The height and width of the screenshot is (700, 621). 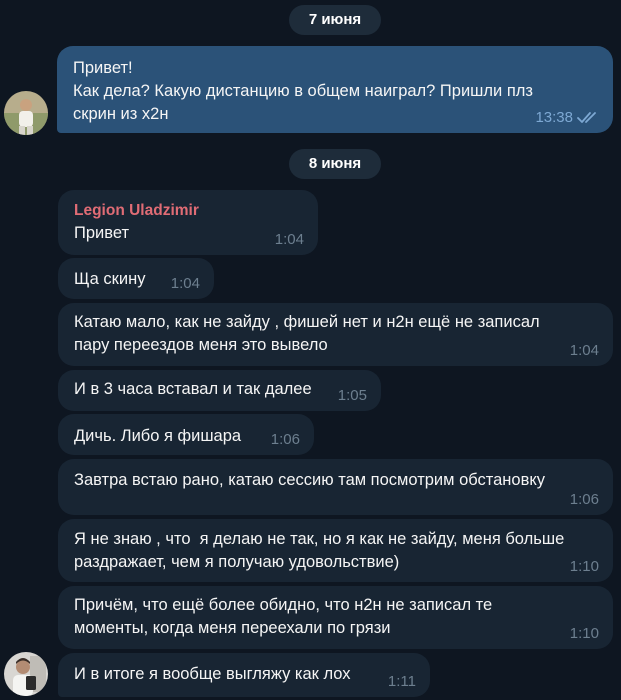 I want to click on own-avatar, so click(x=26, y=113).